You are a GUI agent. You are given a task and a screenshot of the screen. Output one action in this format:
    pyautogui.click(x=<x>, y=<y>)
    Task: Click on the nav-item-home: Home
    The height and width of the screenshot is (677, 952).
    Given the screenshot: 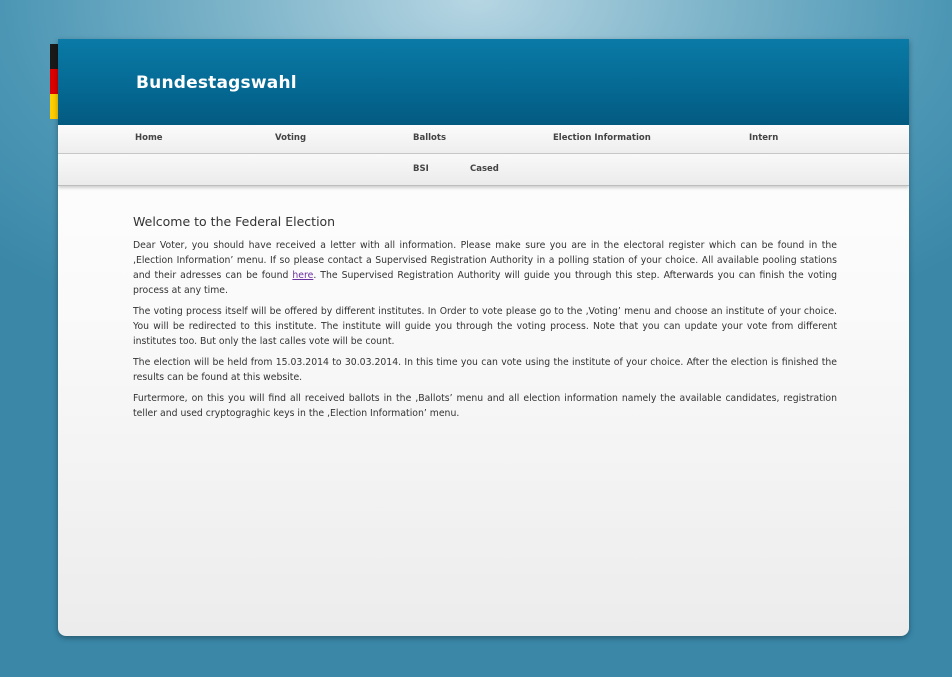 What is the action you would take?
    pyautogui.click(x=149, y=138)
    